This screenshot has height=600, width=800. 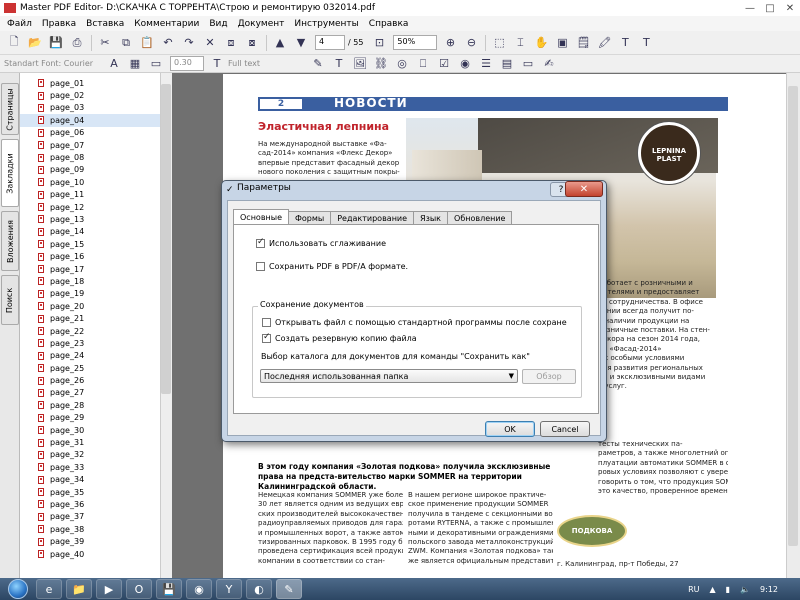 What do you see at coordinates (14, 43) in the screenshot?
I see `new-file-icon: 🗋` at bounding box center [14, 43].